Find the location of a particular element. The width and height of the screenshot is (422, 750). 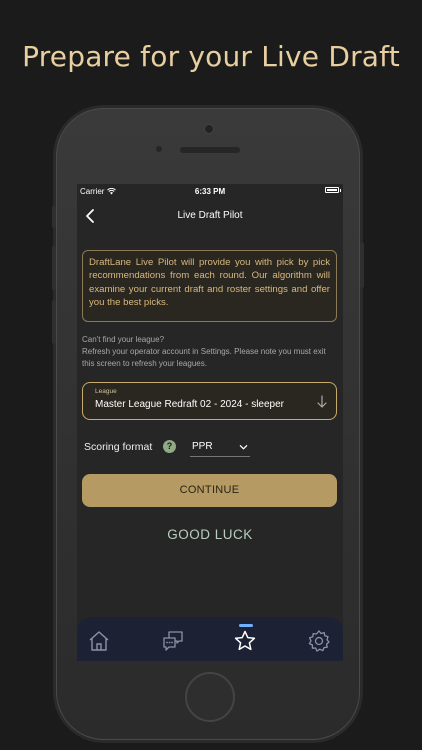

scoring-format-select: PPR is located at coordinates (220, 447).